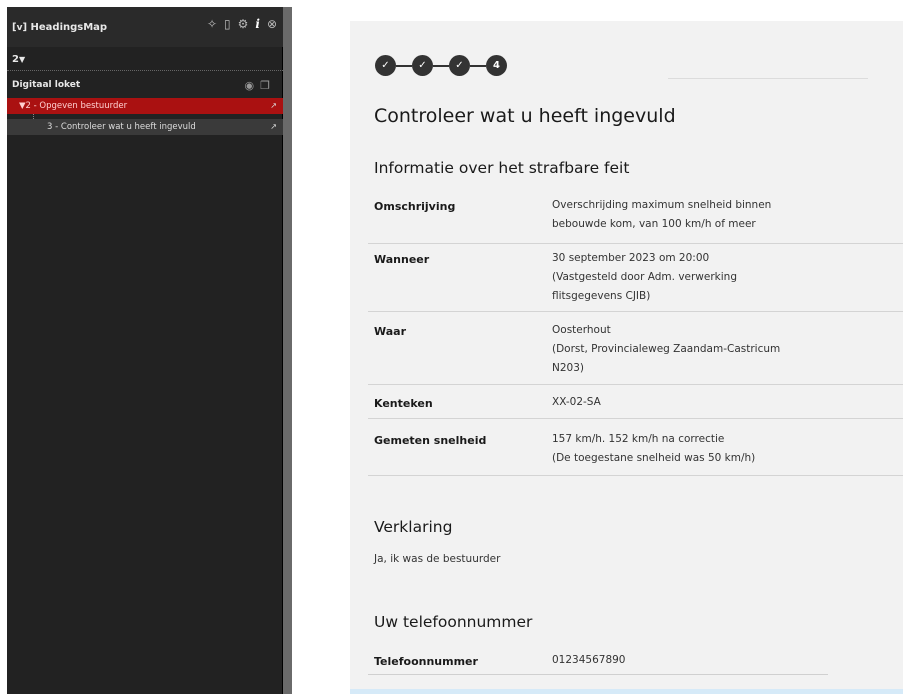  Describe the element at coordinates (390, 331) in the screenshot. I see `label-waar: Waar` at that location.